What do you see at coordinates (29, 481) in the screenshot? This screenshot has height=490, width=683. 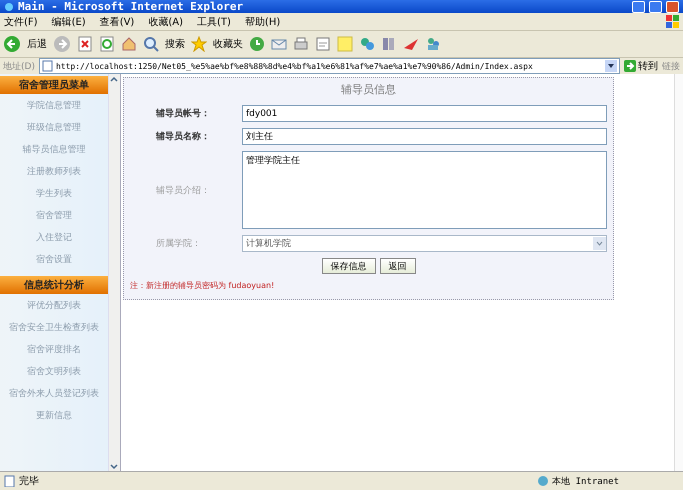 I see `status-text: 完毕` at bounding box center [29, 481].